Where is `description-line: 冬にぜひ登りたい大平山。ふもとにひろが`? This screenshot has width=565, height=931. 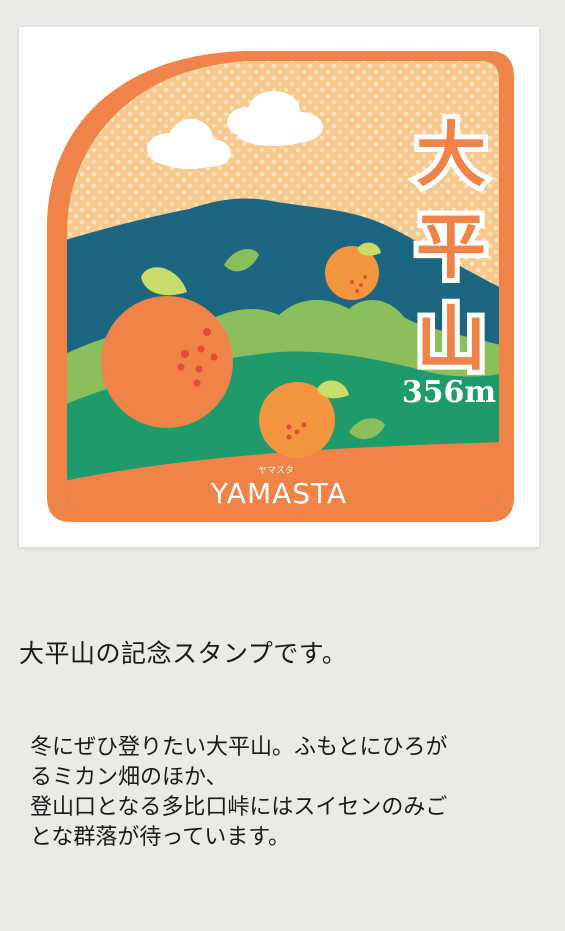
description-line: 冬にぜひ登りたい大平山。ふもとにひろが is located at coordinates (239, 747).